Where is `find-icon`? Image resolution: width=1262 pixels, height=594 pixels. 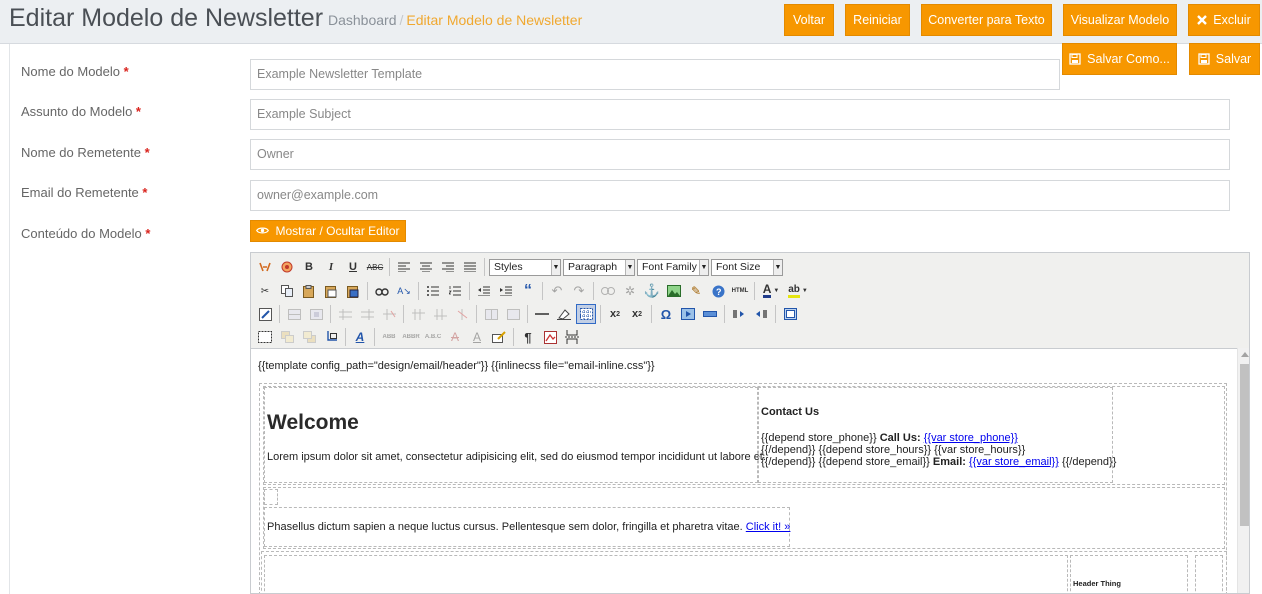 find-icon is located at coordinates (382, 291).